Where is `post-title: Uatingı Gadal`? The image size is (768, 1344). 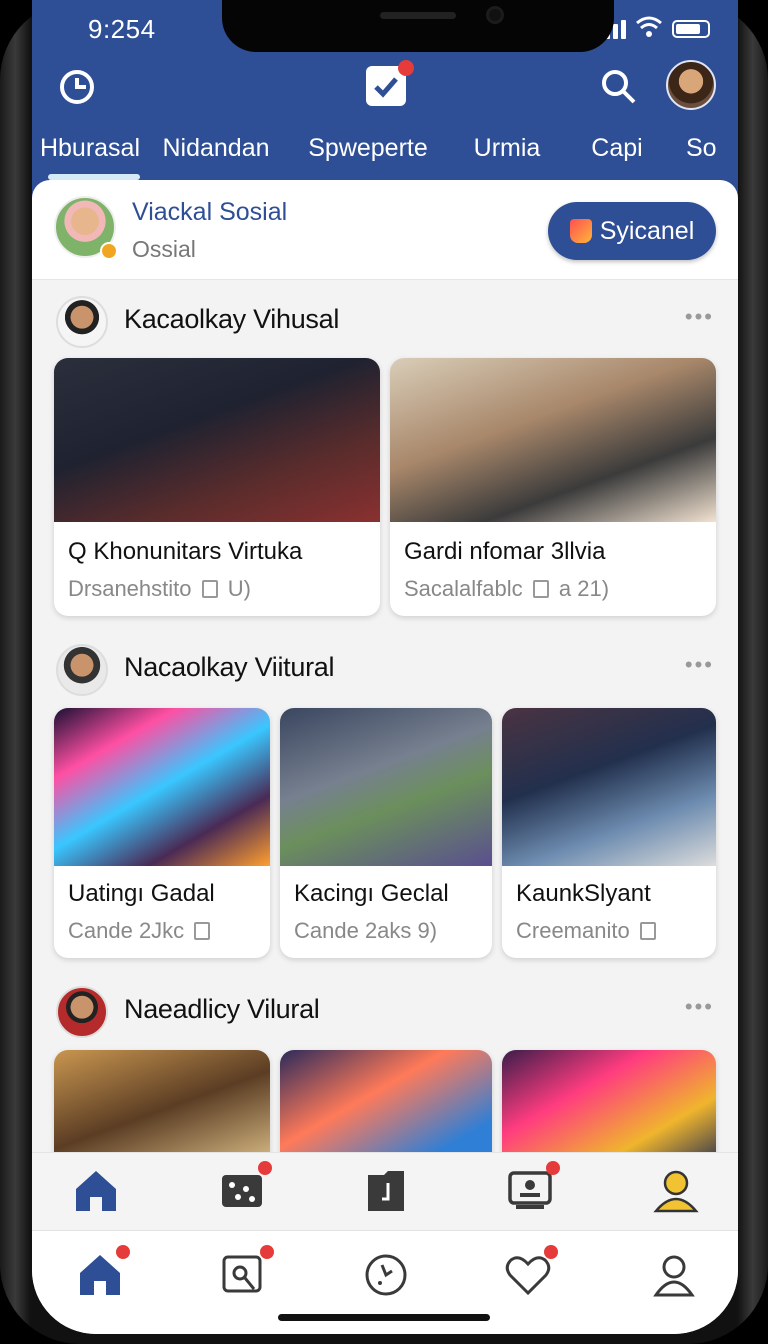
post-title: Uatingı Gadal is located at coordinates (141, 893).